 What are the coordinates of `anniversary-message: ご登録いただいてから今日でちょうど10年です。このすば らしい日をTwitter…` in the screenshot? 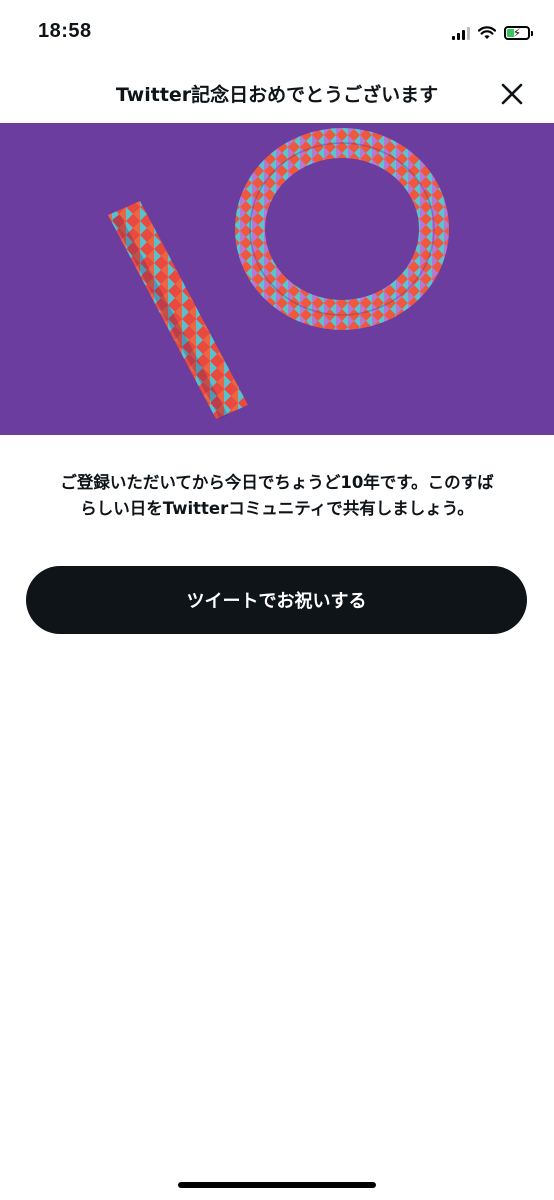 It's located at (277, 496).